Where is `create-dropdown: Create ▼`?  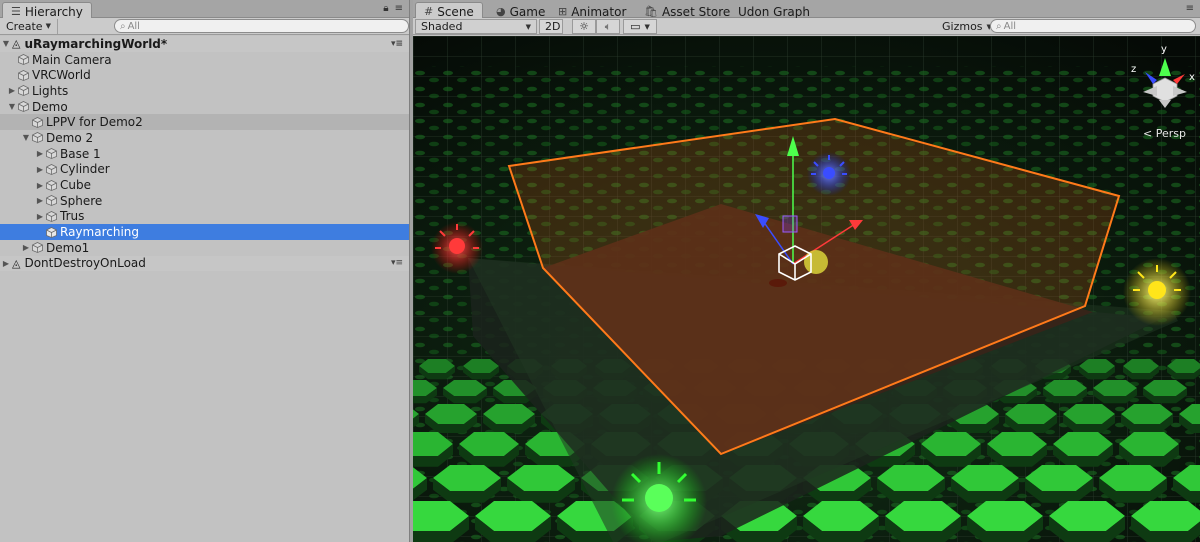
create-dropdown: Create ▼ is located at coordinates (29, 26).